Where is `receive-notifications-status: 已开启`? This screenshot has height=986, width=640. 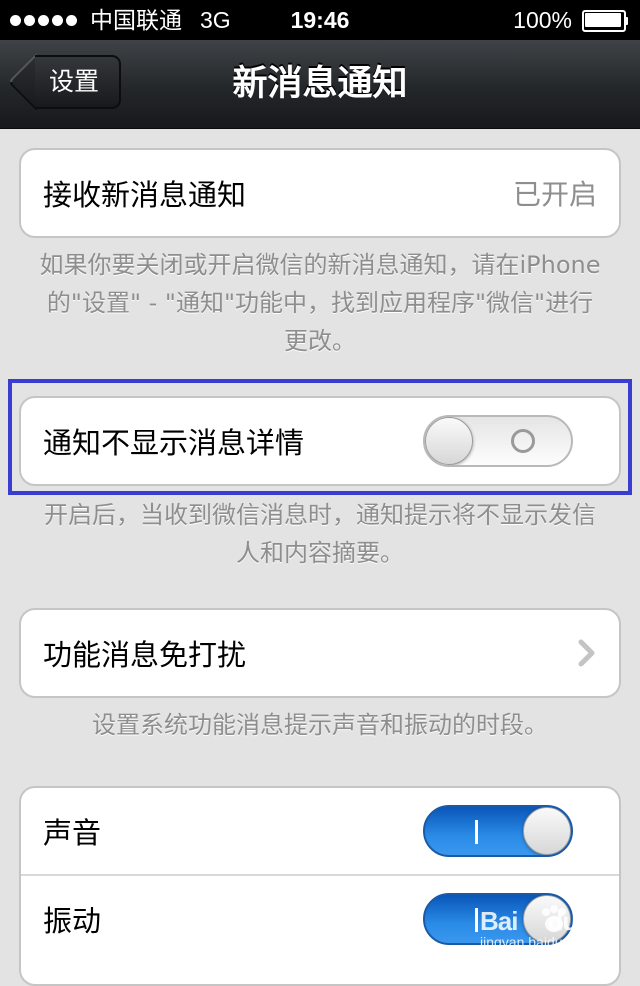
receive-notifications-status: 已开启 is located at coordinates (554, 194).